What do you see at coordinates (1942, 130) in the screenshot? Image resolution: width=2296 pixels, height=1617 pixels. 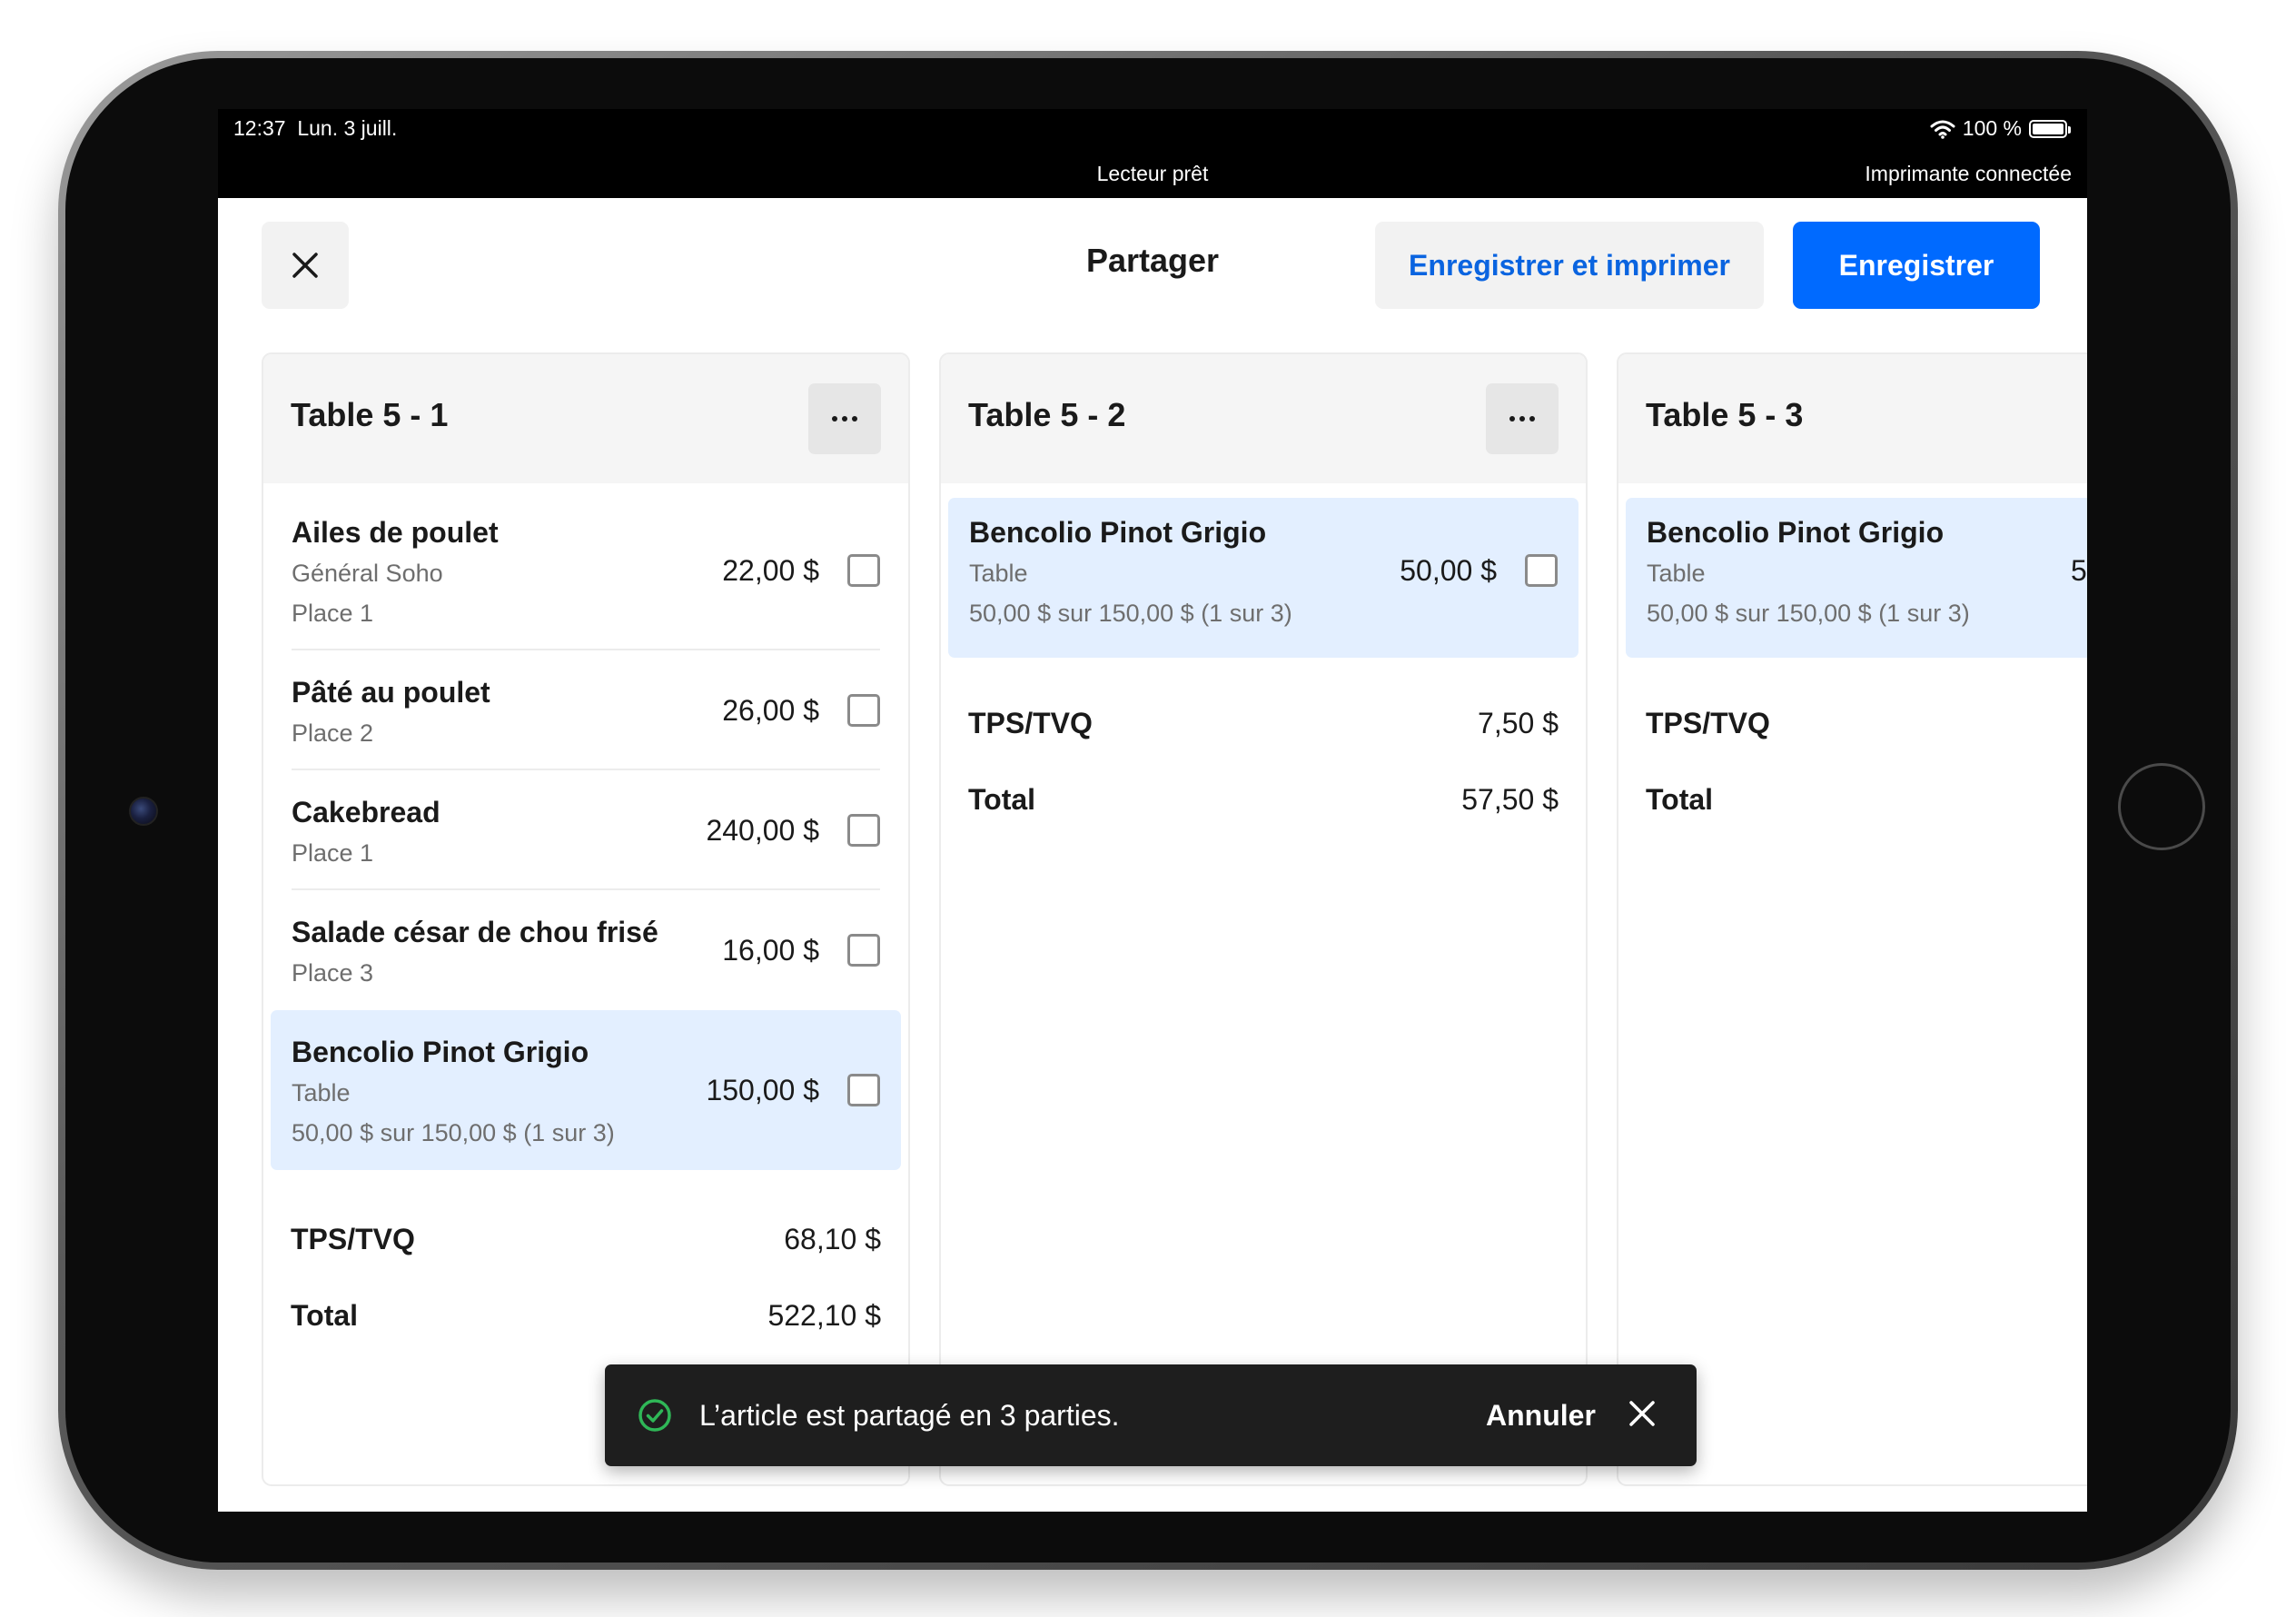 I see `wifi-icon` at bounding box center [1942, 130].